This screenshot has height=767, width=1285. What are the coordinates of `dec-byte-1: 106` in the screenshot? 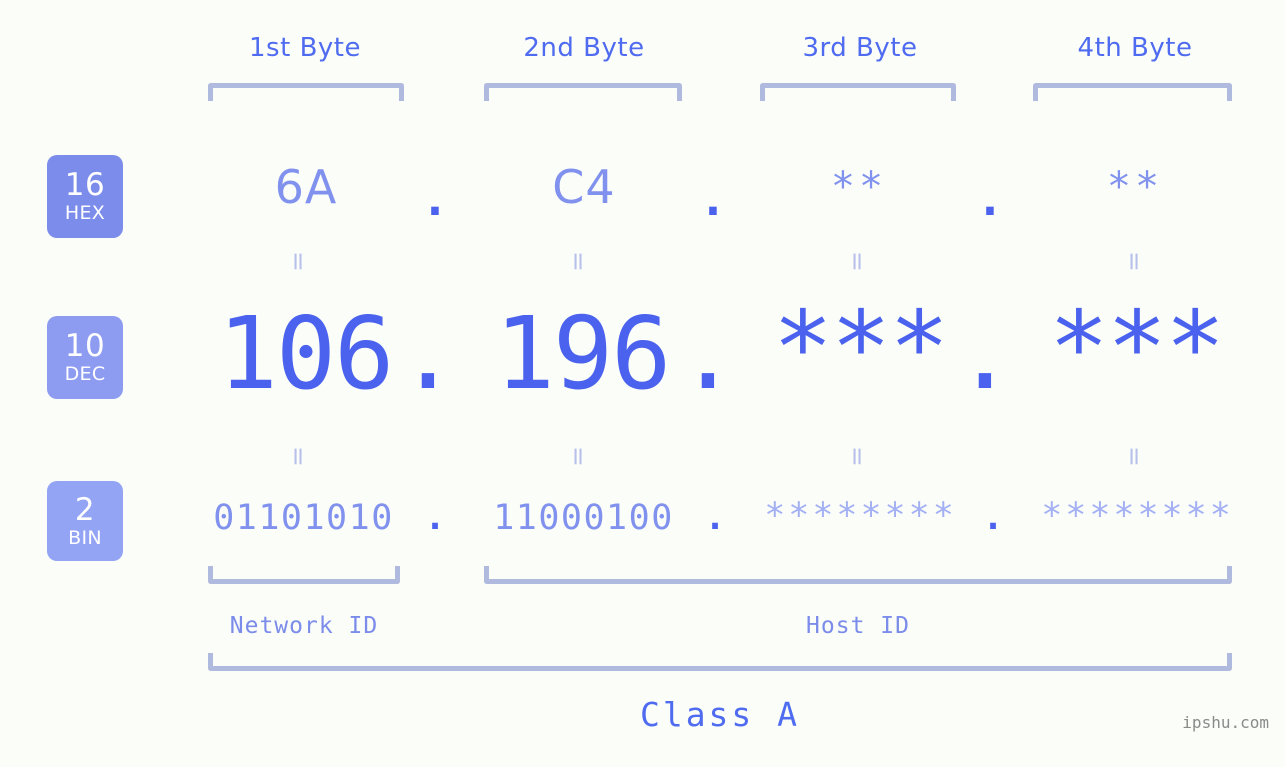 It's located at (306, 353).